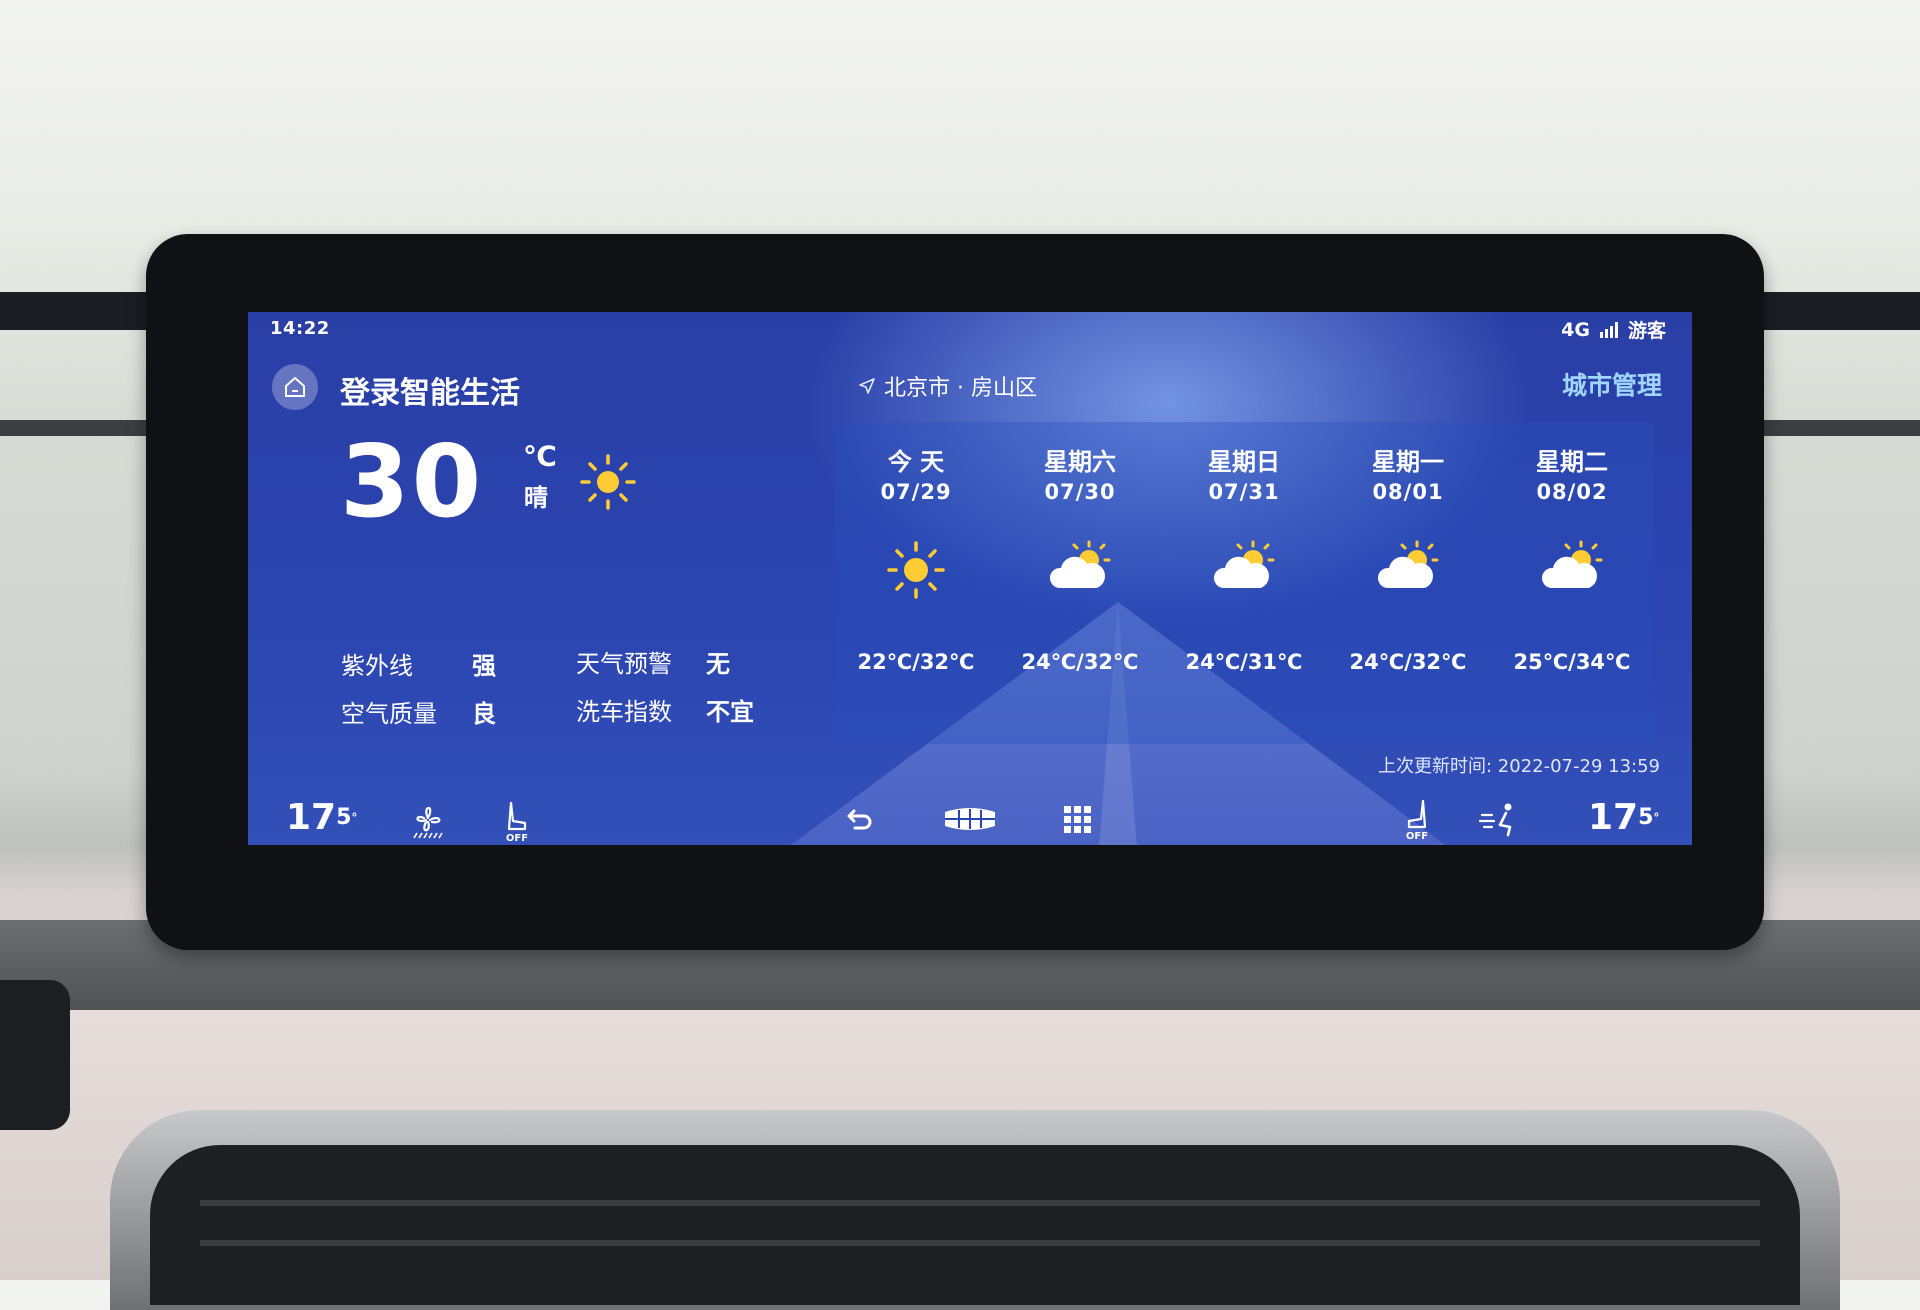  Describe the element at coordinates (430, 390) in the screenshot. I see `login-smart-life-link: 登录智能生活` at that location.